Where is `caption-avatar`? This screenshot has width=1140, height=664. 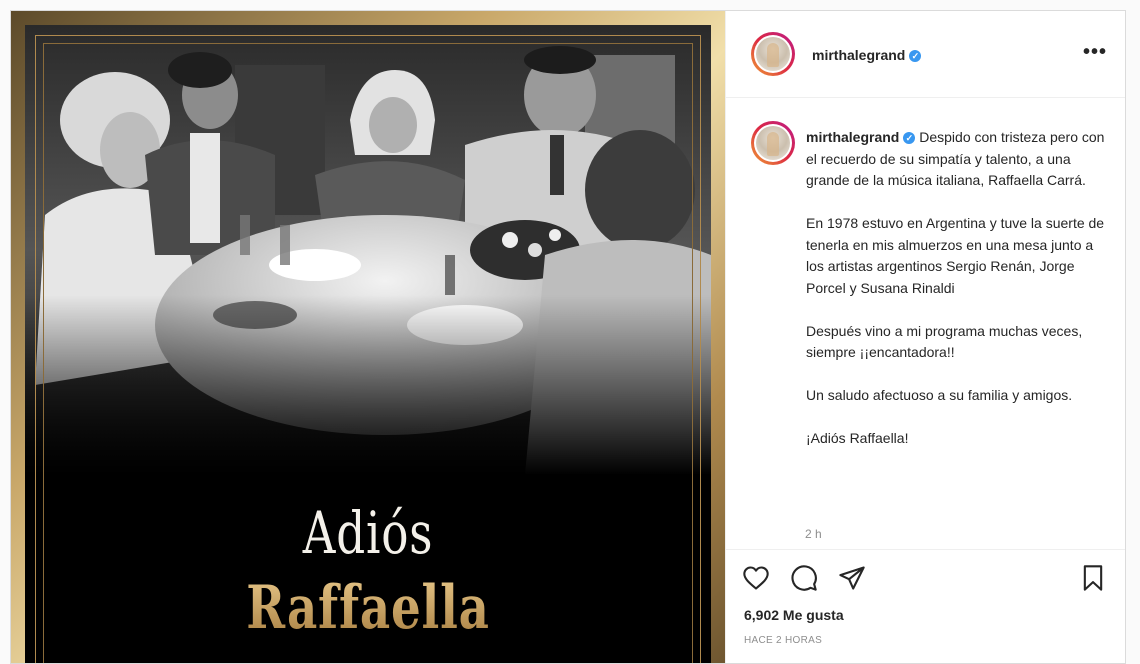 caption-avatar is located at coordinates (773, 143).